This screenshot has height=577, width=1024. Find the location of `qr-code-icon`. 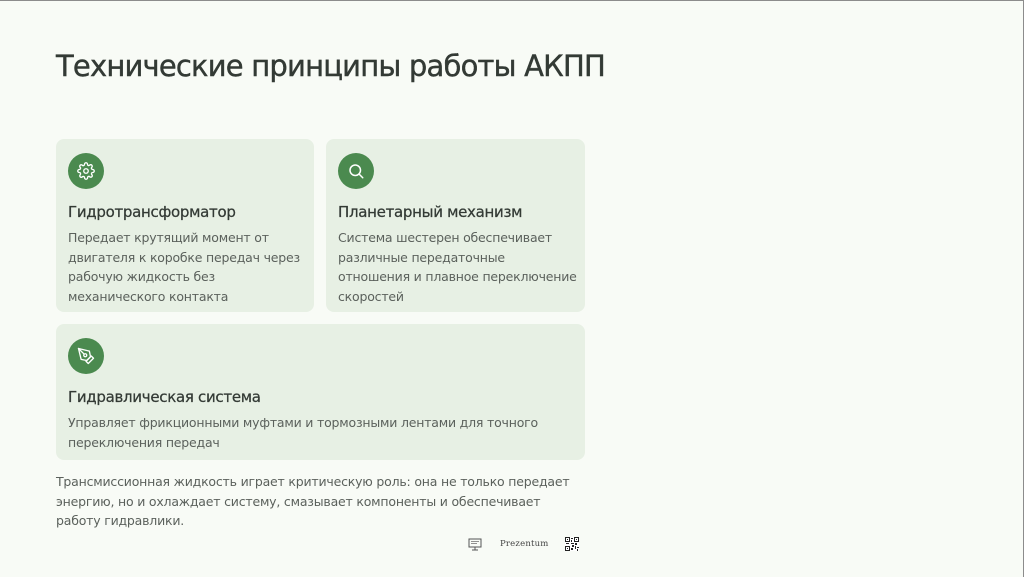

qr-code-icon is located at coordinates (571, 544).